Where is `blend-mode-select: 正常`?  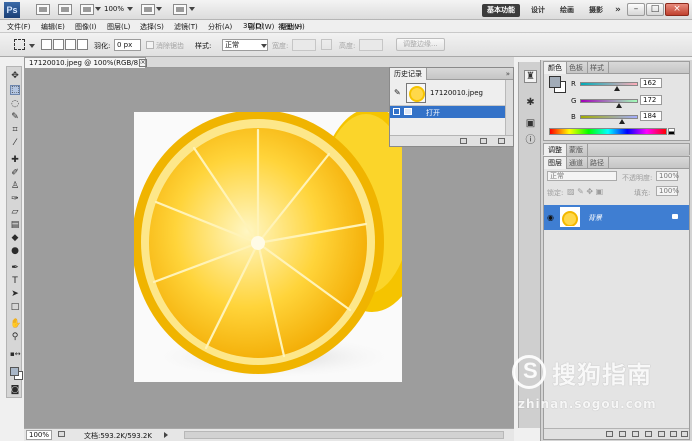 blend-mode-select: 正常 is located at coordinates (582, 176).